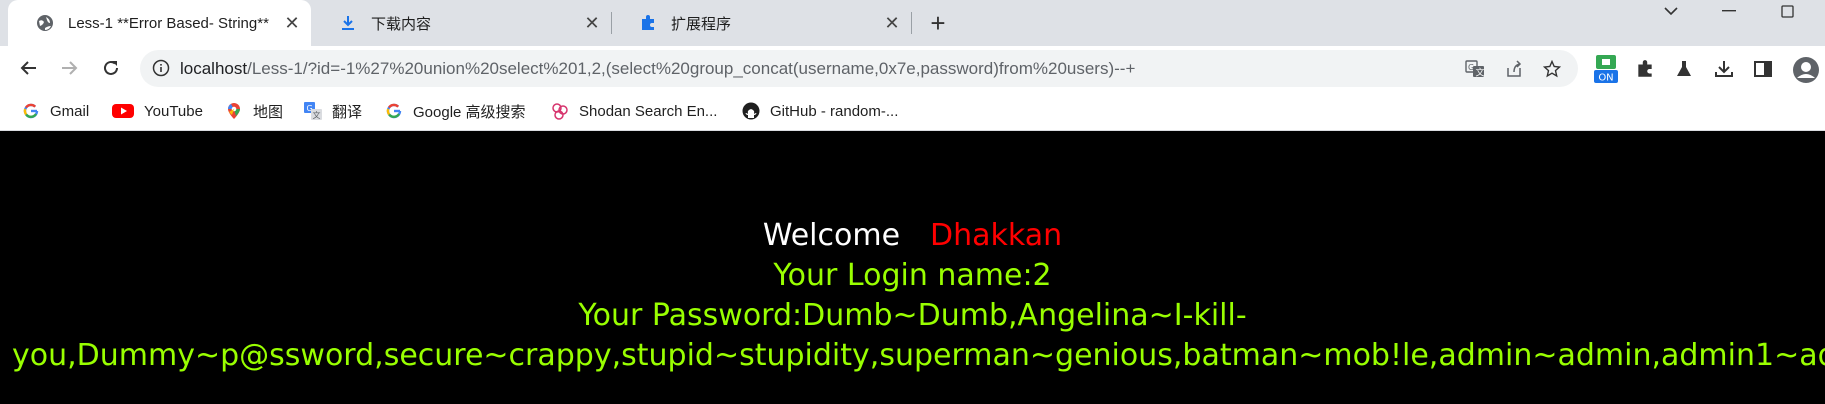 This screenshot has width=1825, height=404. I want to click on youtube-icon, so click(123, 111).